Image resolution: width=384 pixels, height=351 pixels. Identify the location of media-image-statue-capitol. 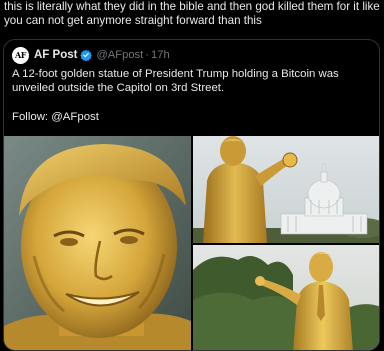
(286, 189).